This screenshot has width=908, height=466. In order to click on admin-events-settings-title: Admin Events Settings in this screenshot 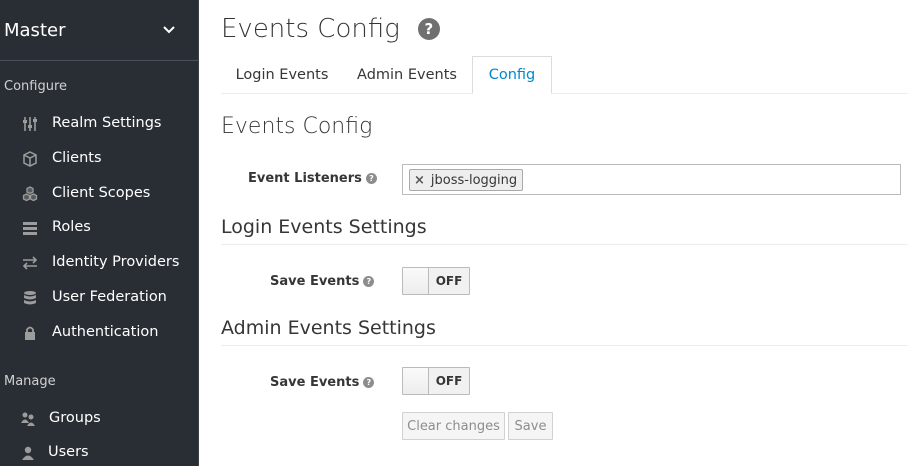, I will do `click(564, 331)`.